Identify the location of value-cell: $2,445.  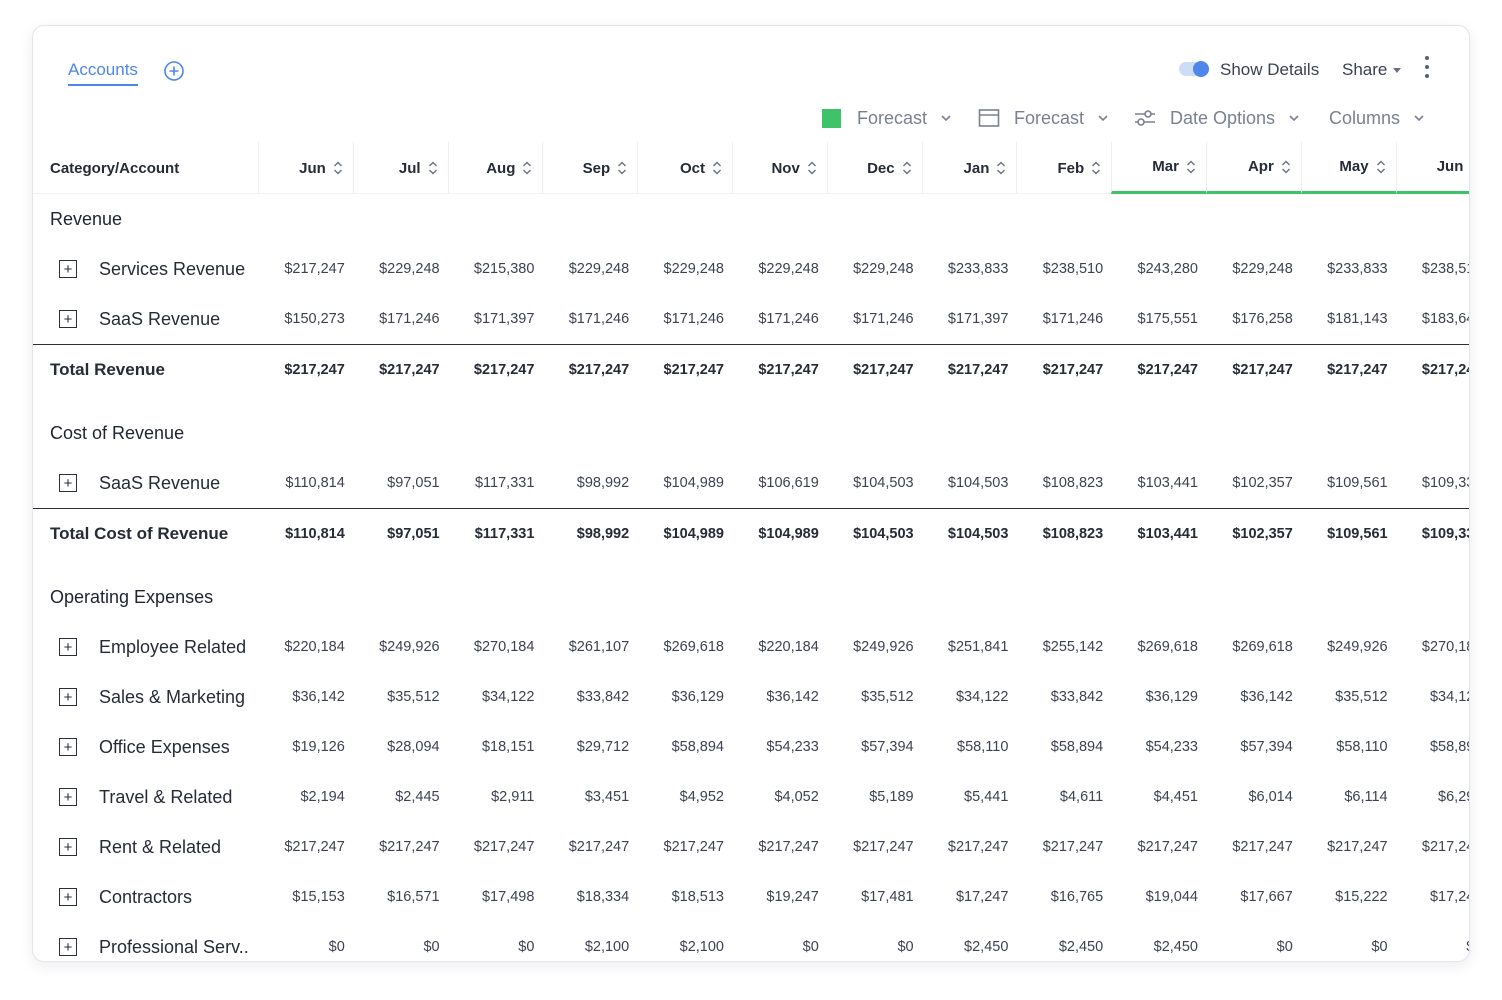
(400, 797).